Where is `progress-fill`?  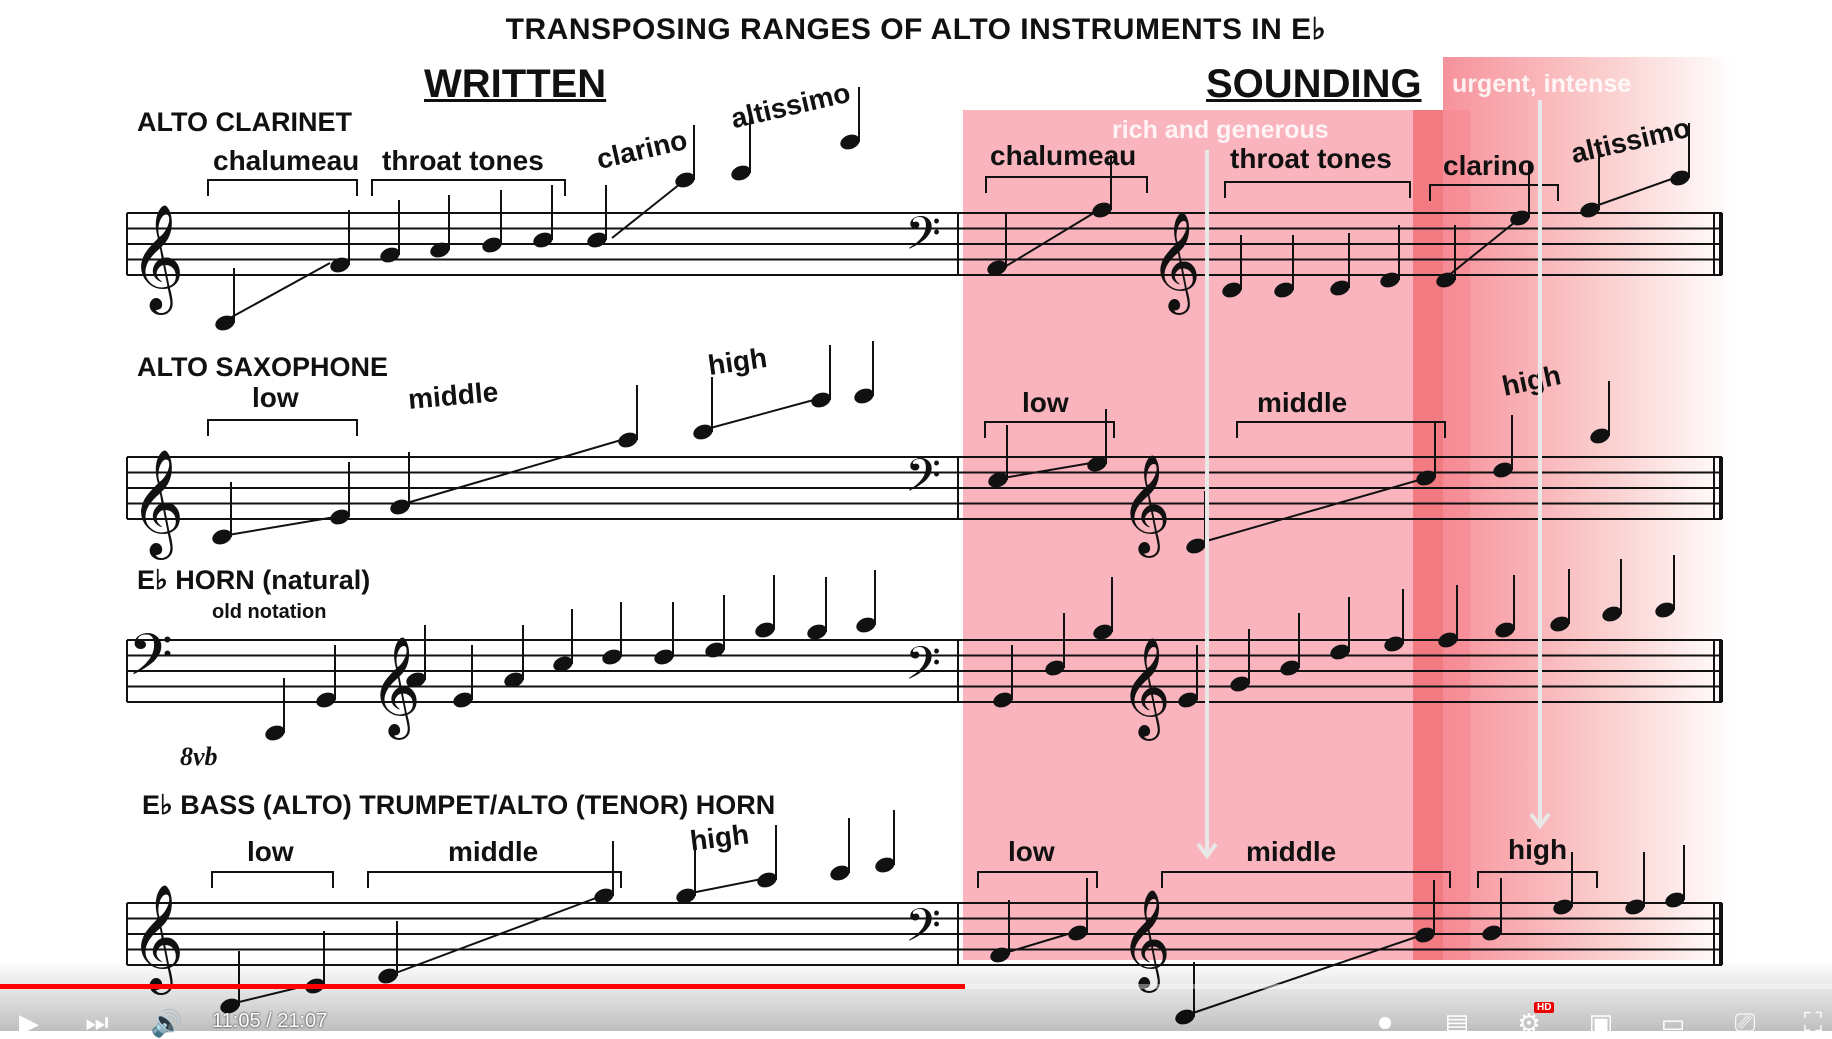 progress-fill is located at coordinates (483, 986).